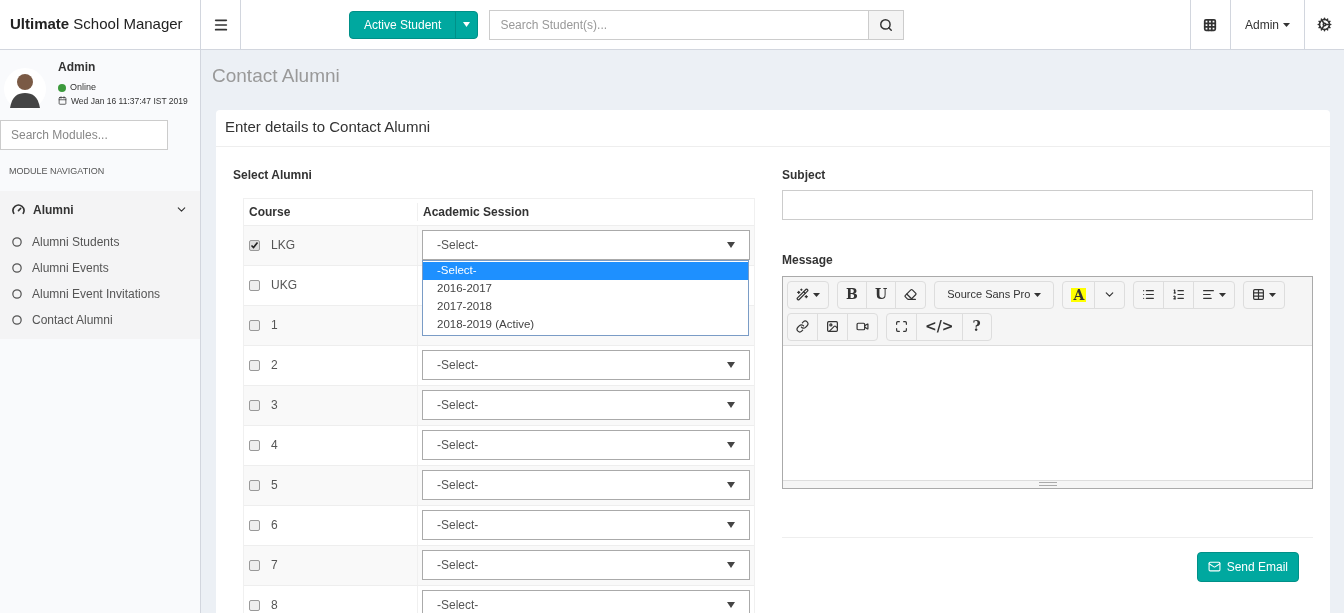  What do you see at coordinates (274, 565) in the screenshot?
I see `course-name: 7` at bounding box center [274, 565].